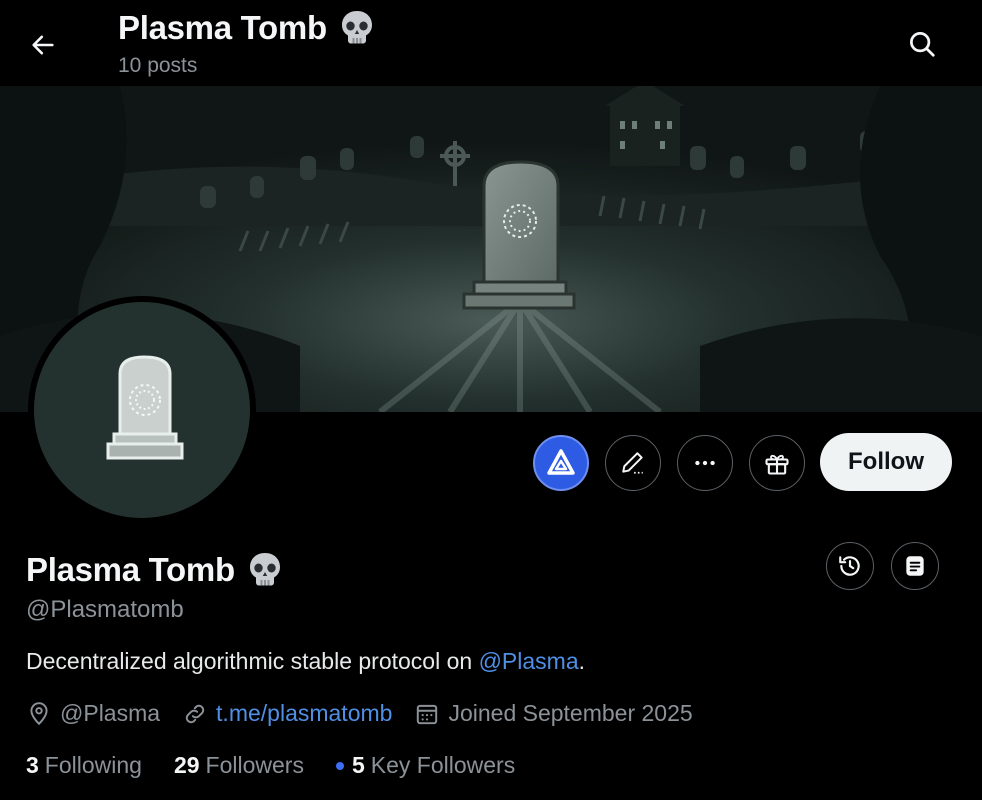  I want to click on key-followers-dot, so click(339, 765).